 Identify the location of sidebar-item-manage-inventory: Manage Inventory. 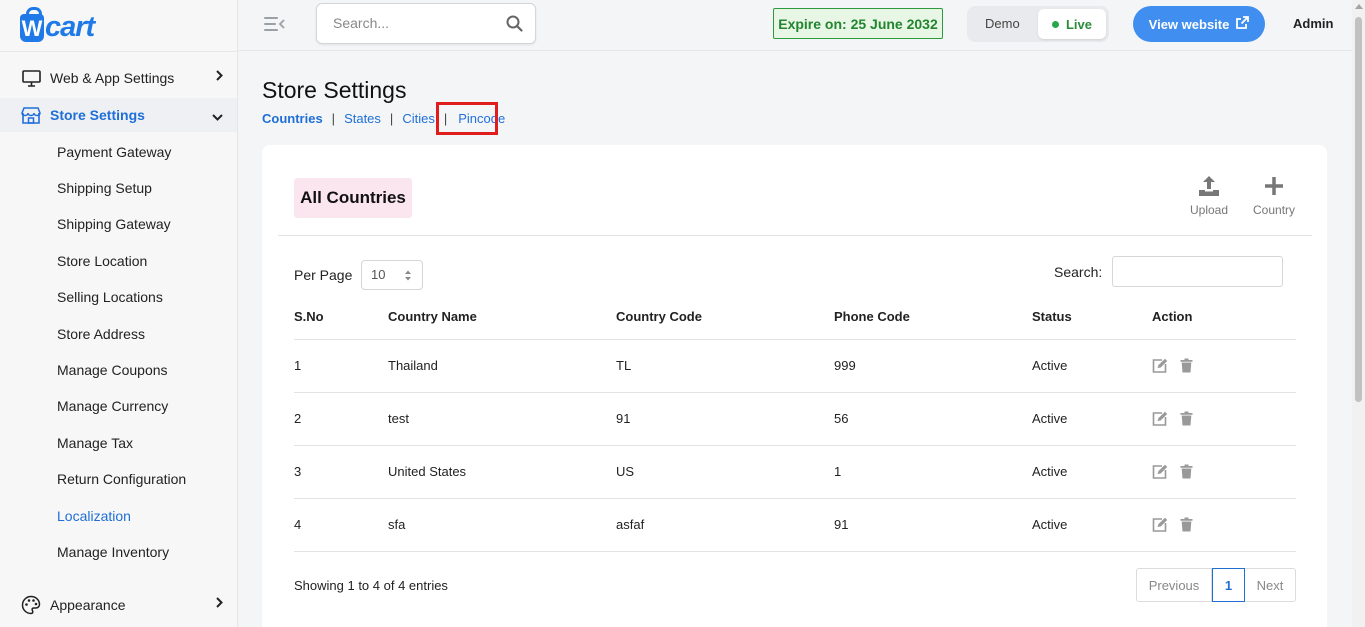
(113, 552).